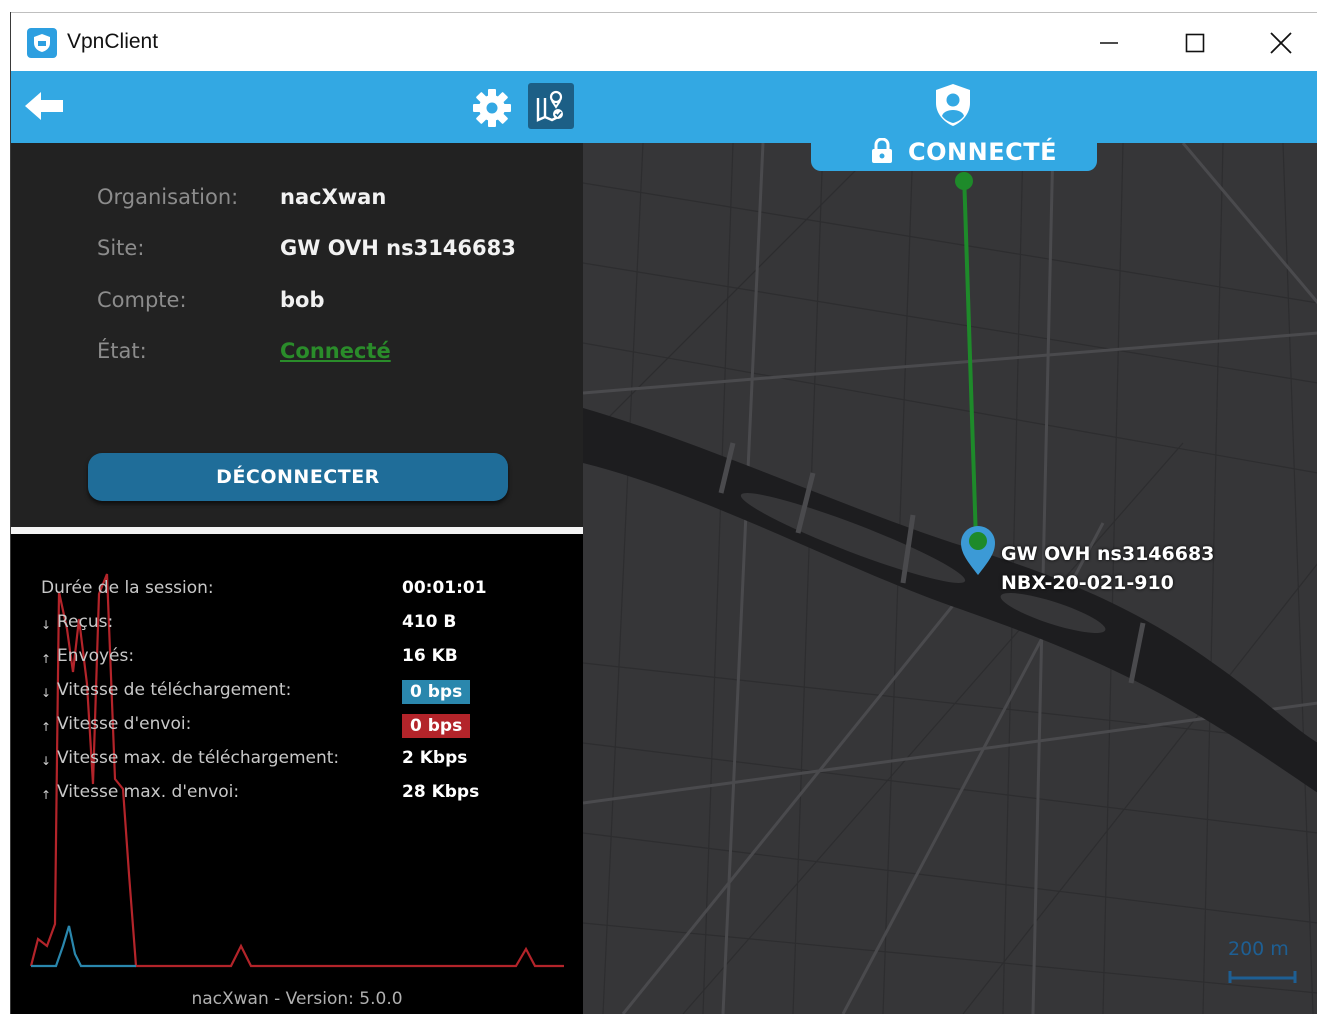  I want to click on minimize-button, so click(1109, 42).